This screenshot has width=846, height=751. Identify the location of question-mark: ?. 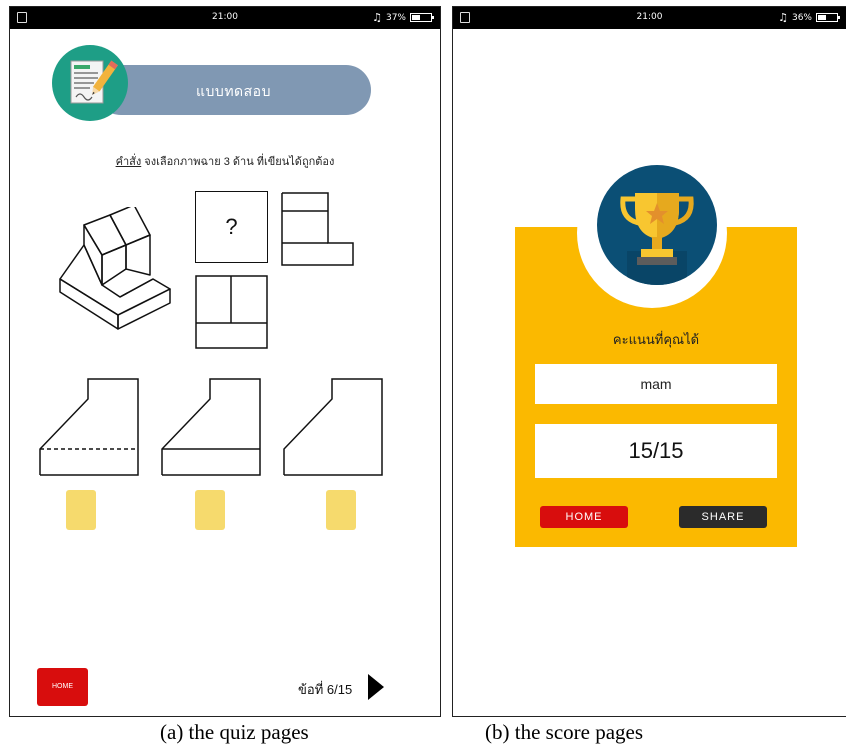
(231, 226).